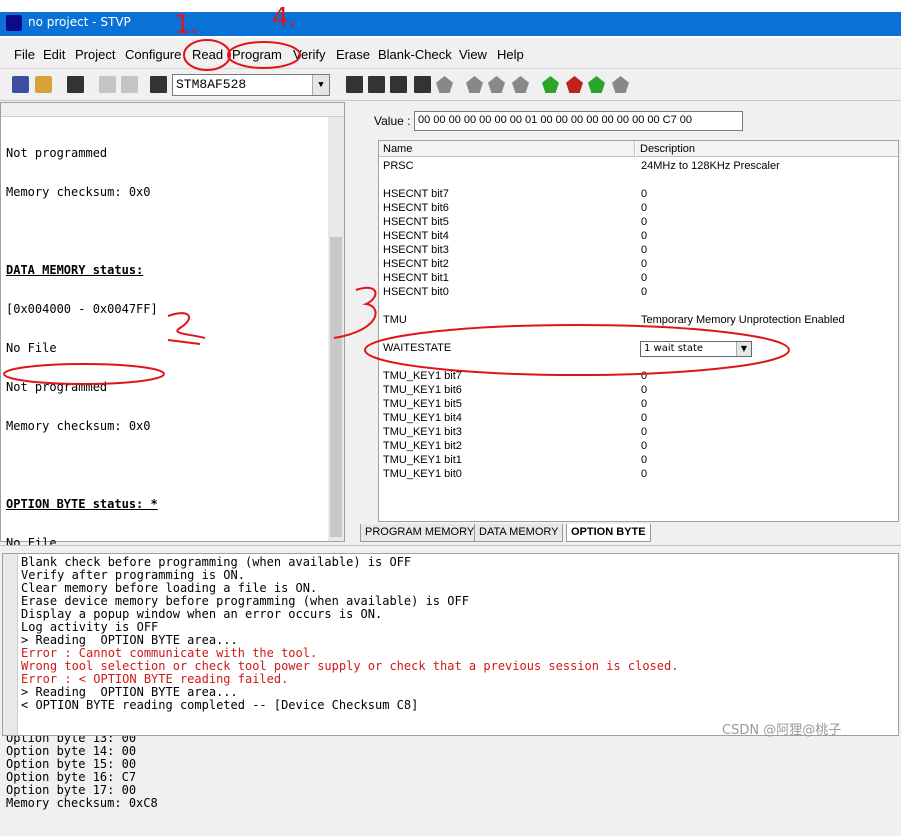  I want to click on waitstate-select: 1 wait state ▼, so click(696, 349).